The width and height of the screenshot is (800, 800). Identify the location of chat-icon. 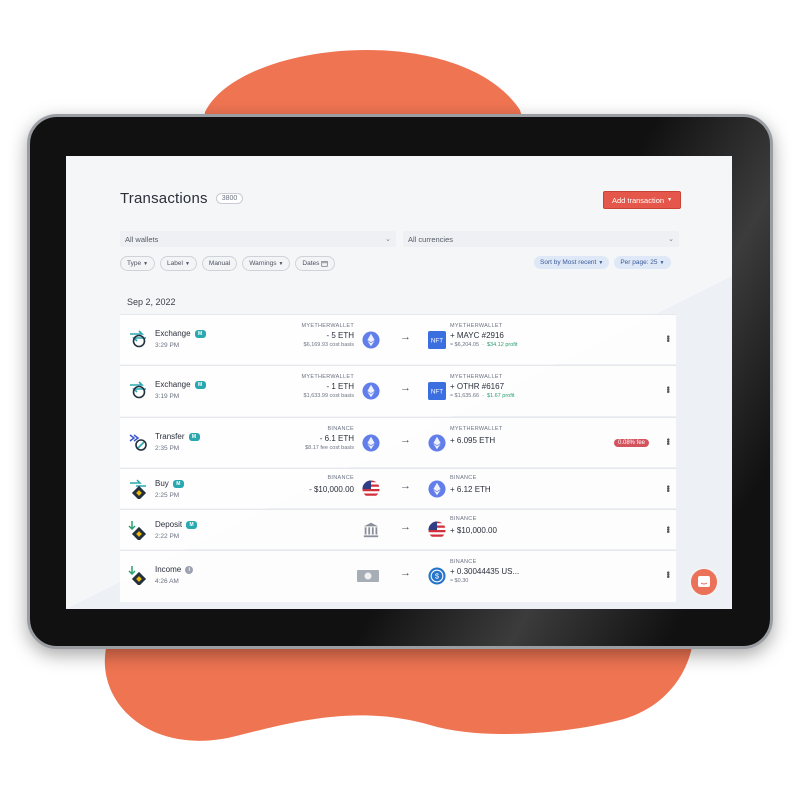
(704, 581).